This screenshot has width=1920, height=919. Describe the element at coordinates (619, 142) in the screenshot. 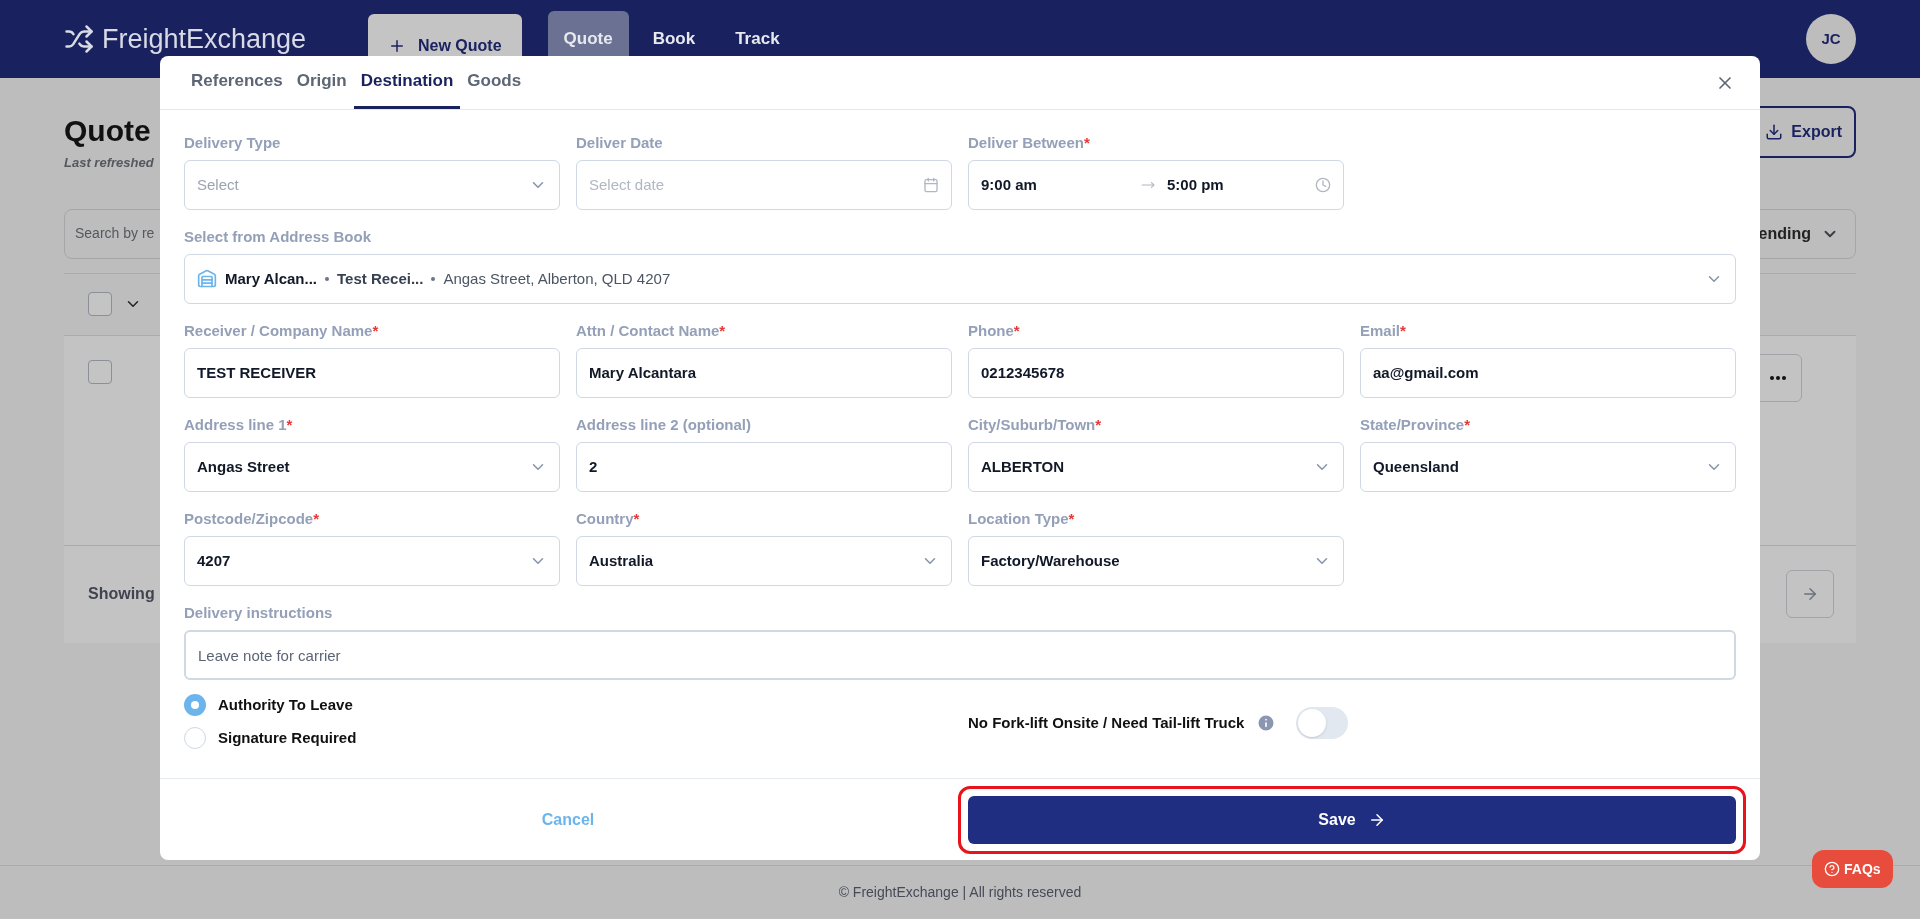

I see `field-label: Deliver Date` at that location.